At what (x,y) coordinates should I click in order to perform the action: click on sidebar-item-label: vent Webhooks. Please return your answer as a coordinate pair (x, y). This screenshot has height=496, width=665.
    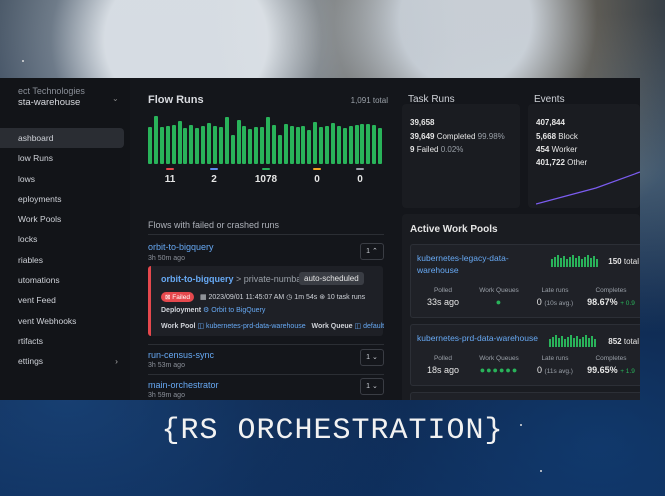
    Looking at the image, I should click on (47, 320).